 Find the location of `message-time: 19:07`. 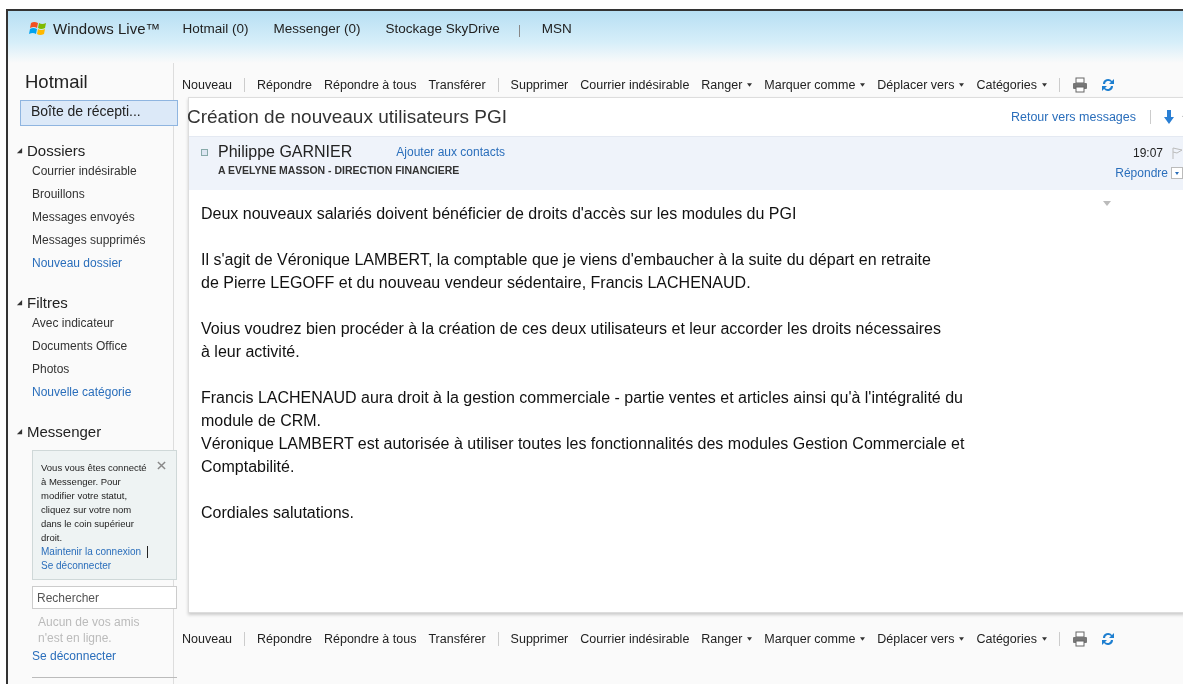

message-time: 19:07 is located at coordinates (1147, 153).